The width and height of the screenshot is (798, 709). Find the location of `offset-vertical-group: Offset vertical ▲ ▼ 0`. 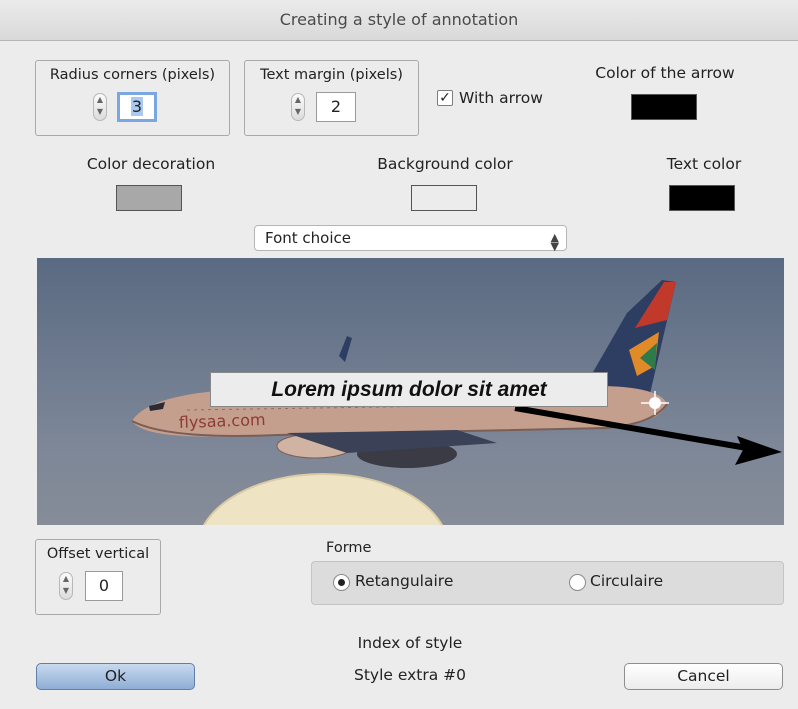

offset-vertical-group: Offset vertical ▲ ▼ 0 is located at coordinates (98, 577).